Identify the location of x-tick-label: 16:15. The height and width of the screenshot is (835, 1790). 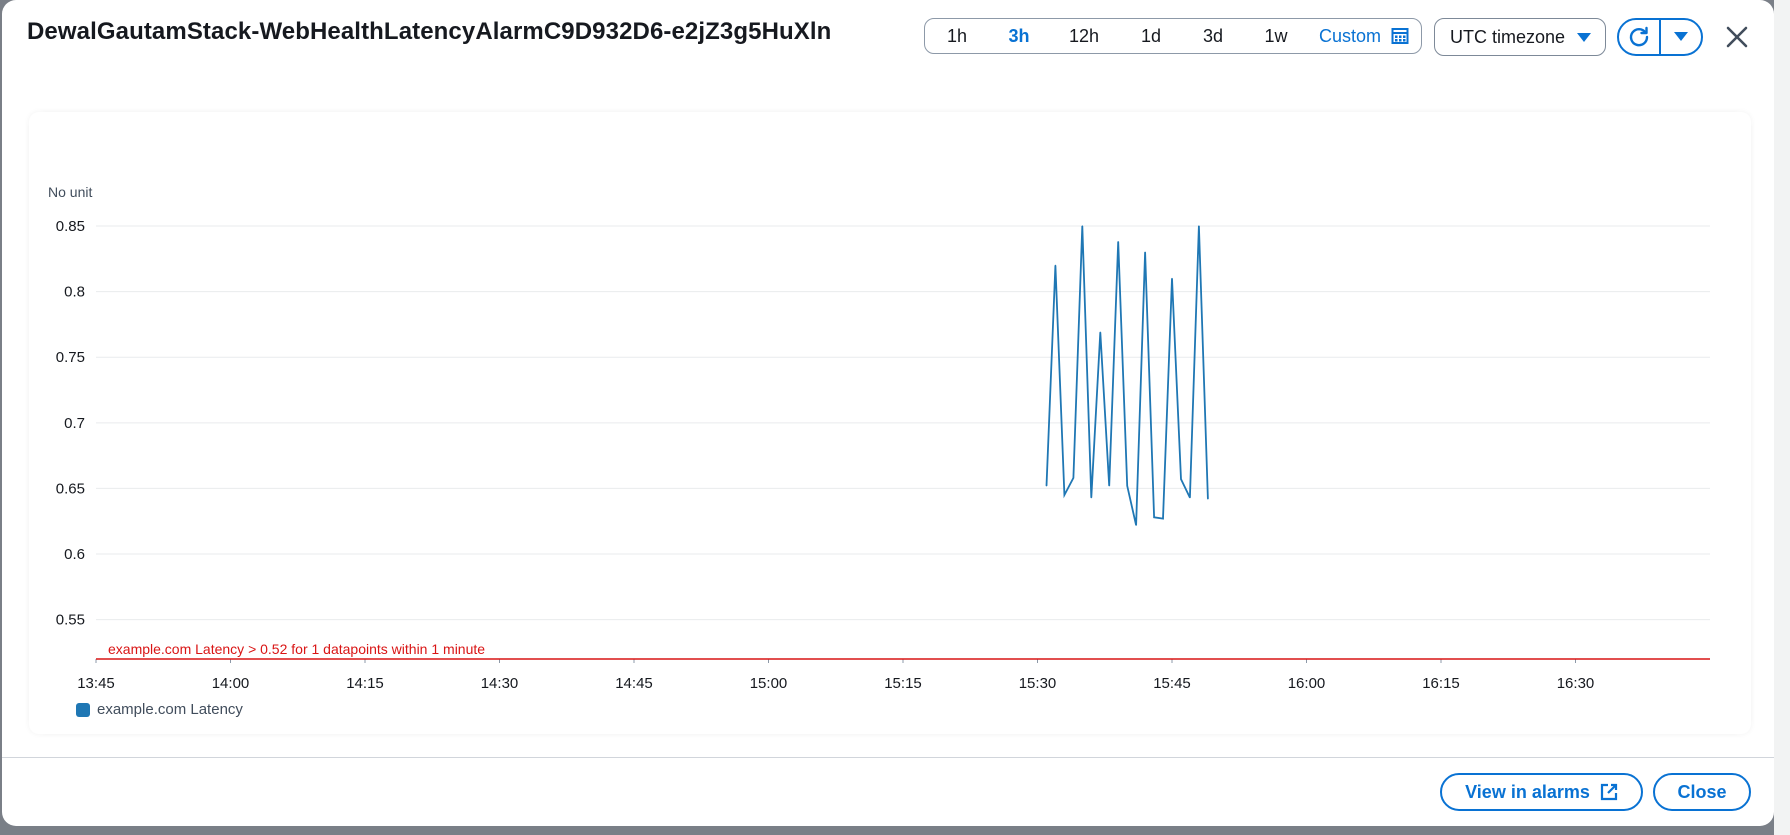
(1441, 683).